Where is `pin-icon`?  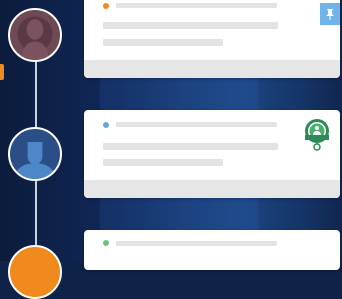
pin-icon is located at coordinates (330, 14).